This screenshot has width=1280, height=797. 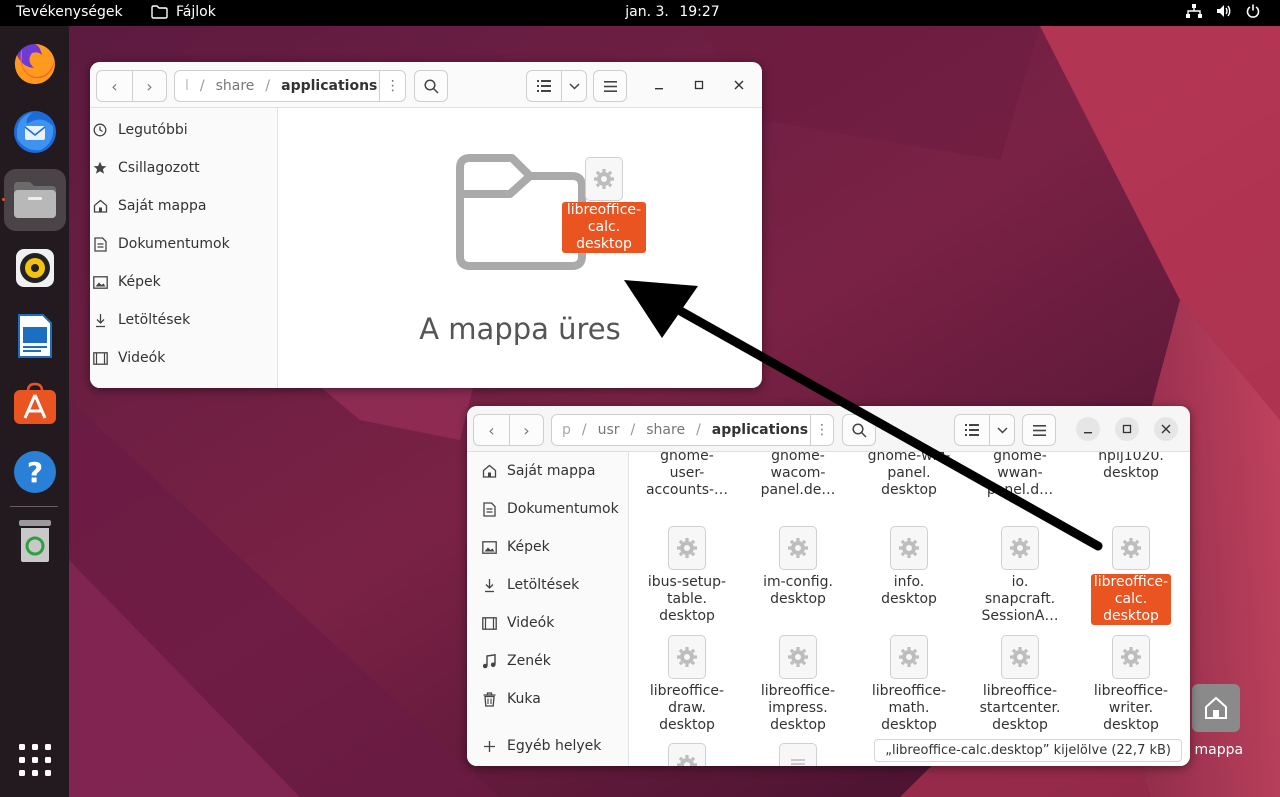 What do you see at coordinates (489, 471) in the screenshot?
I see `home-icon` at bounding box center [489, 471].